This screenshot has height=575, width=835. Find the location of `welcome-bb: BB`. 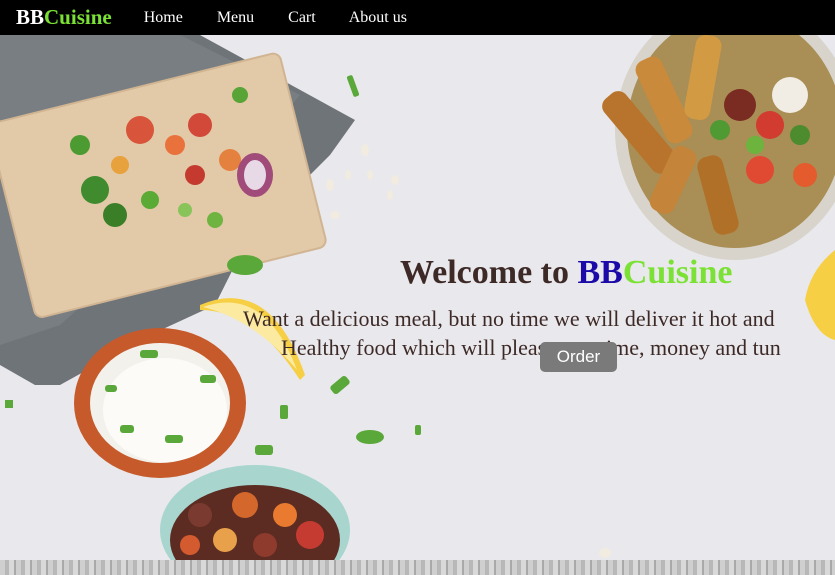

welcome-bb: BB is located at coordinates (600, 272).